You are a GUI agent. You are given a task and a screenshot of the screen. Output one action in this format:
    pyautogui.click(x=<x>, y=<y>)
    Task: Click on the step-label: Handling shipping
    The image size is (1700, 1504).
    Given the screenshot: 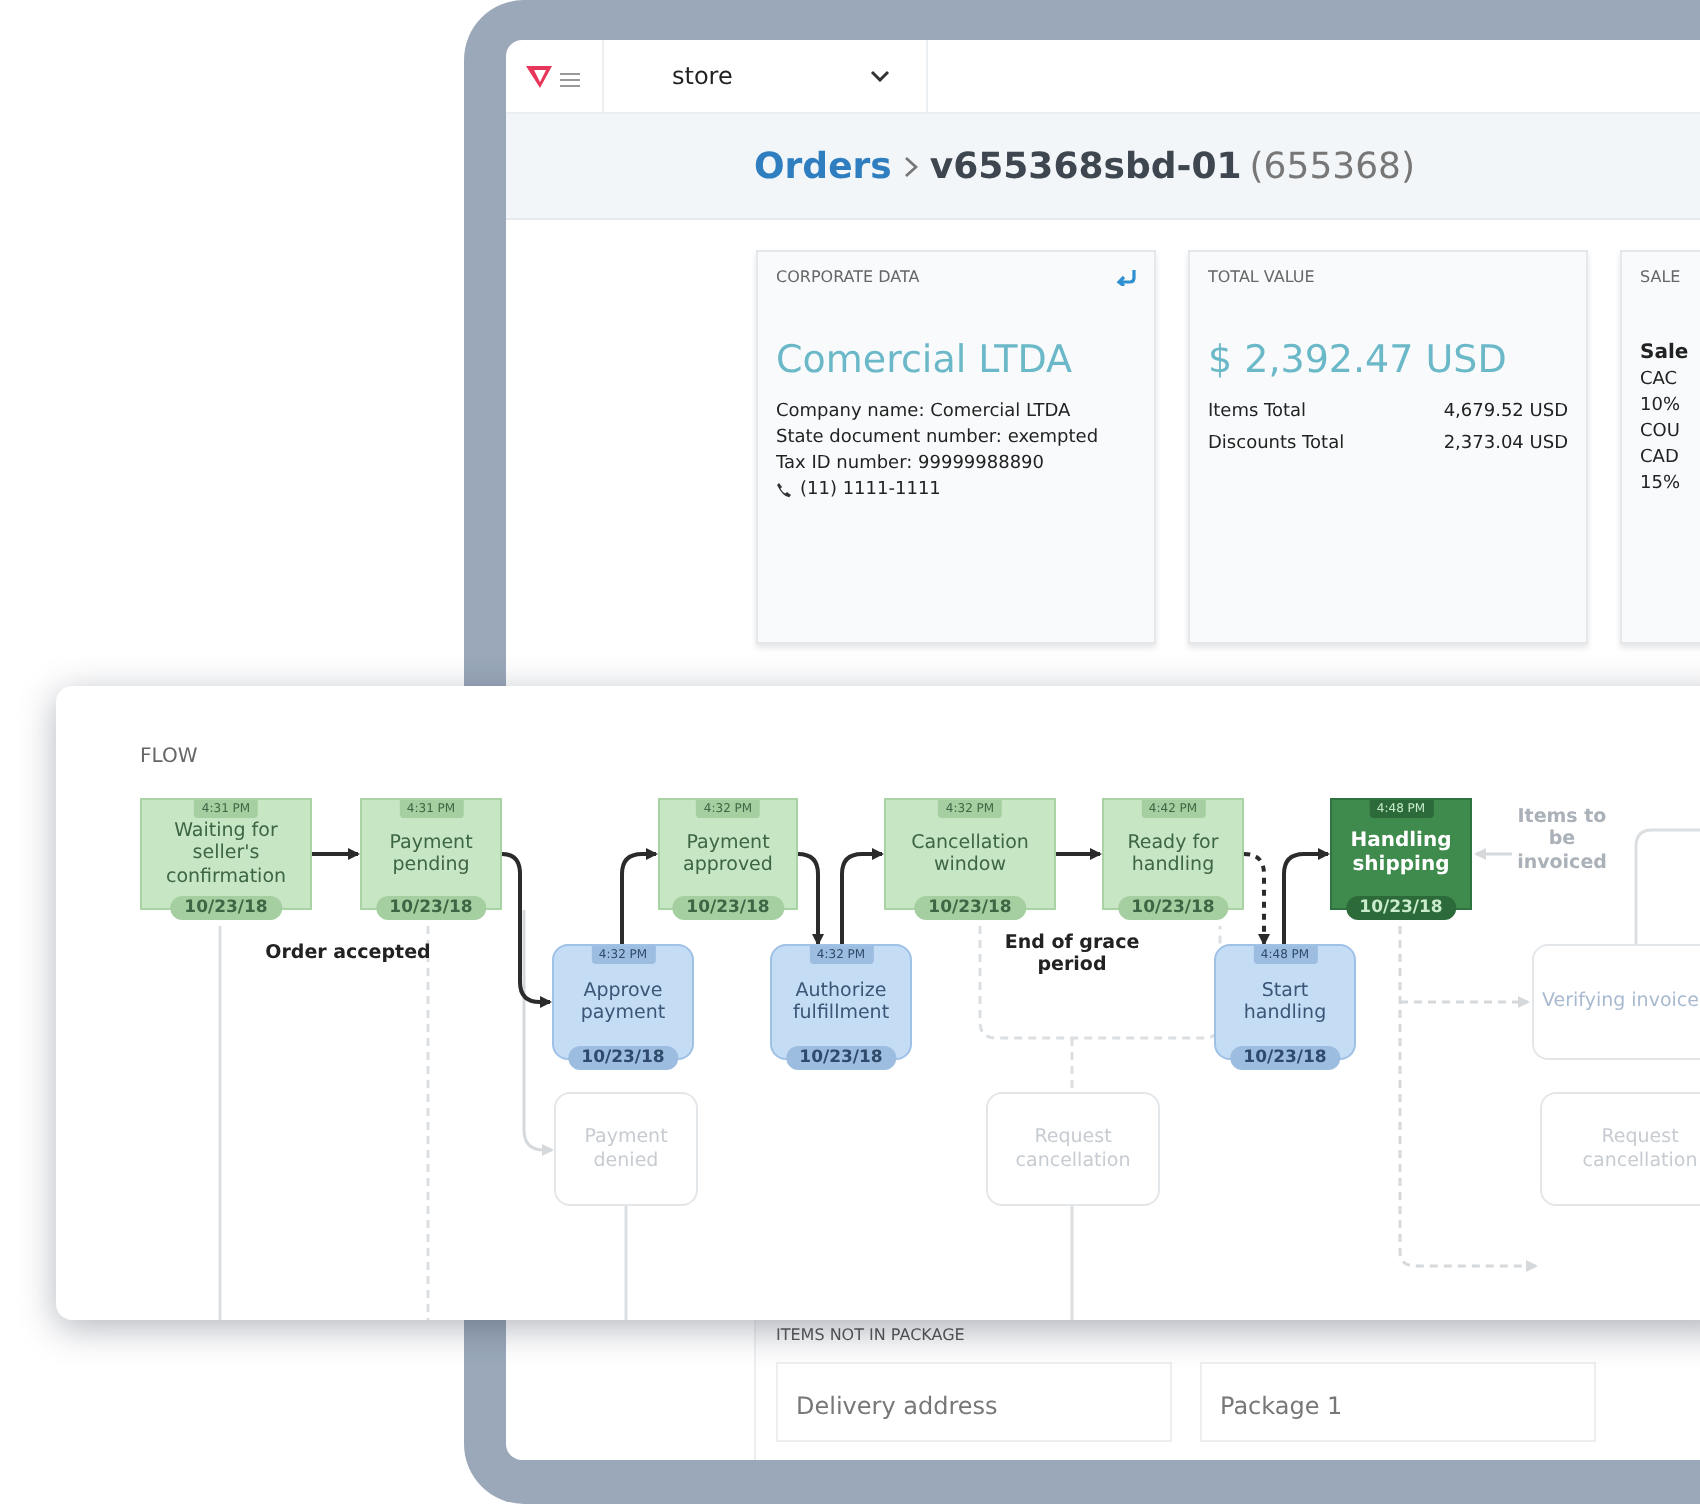 What is the action you would take?
    pyautogui.click(x=1401, y=854)
    